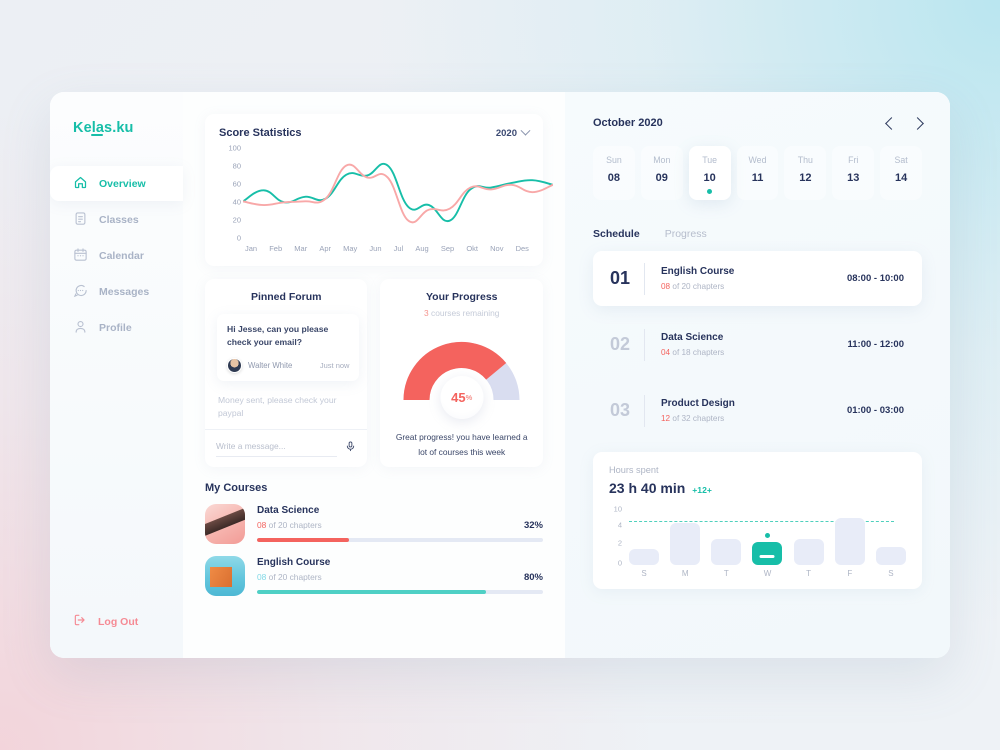 The image size is (1000, 750). What do you see at coordinates (270, 365) in the screenshot?
I see `forum-author: Walter White` at bounding box center [270, 365].